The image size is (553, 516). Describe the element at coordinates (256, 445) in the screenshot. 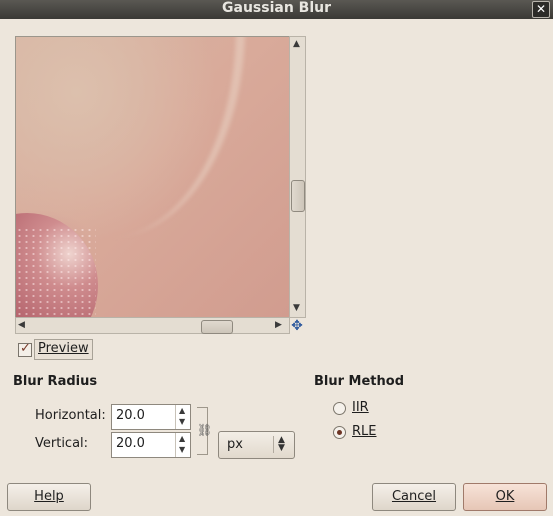

I see `unit-select: px ▲ ▼` at that location.